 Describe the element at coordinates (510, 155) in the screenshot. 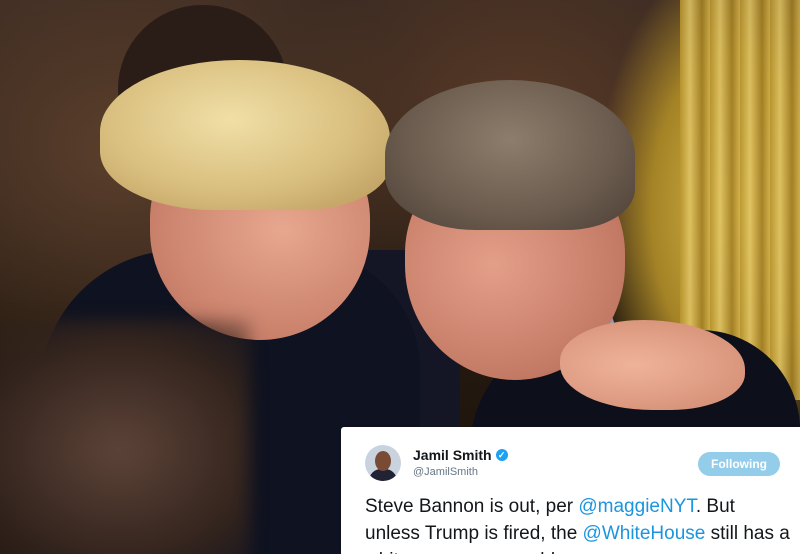

I see `right-man-hair` at that location.